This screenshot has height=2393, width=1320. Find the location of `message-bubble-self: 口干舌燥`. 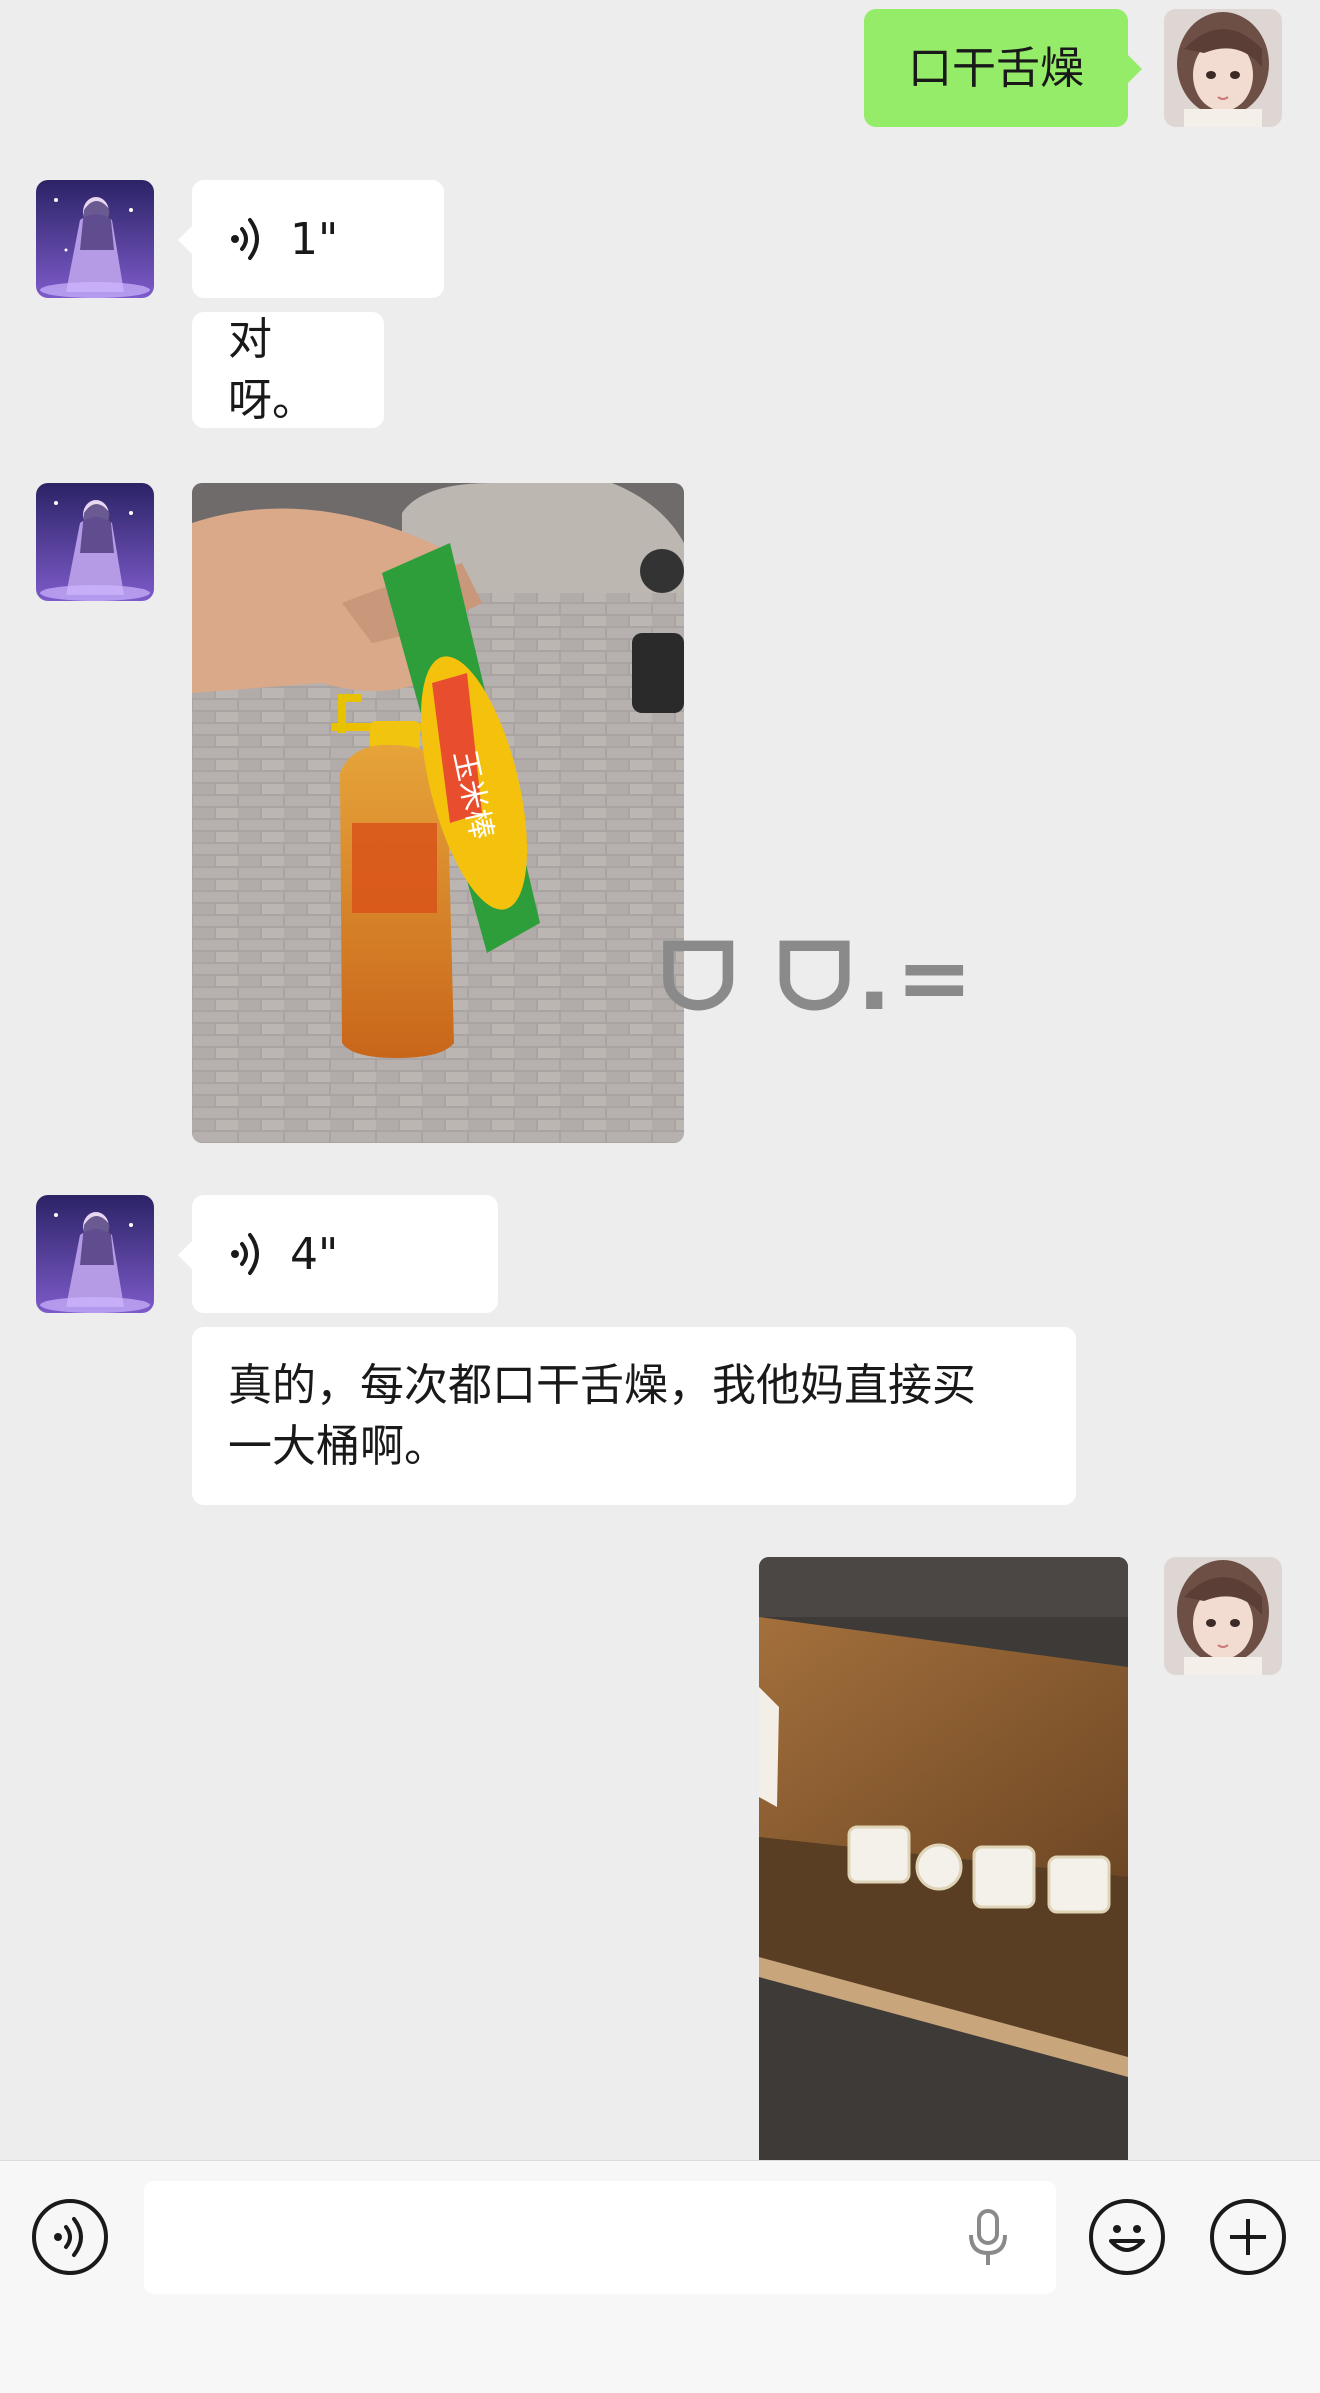

message-bubble-self: 口干舌燥 is located at coordinates (1003, 68).